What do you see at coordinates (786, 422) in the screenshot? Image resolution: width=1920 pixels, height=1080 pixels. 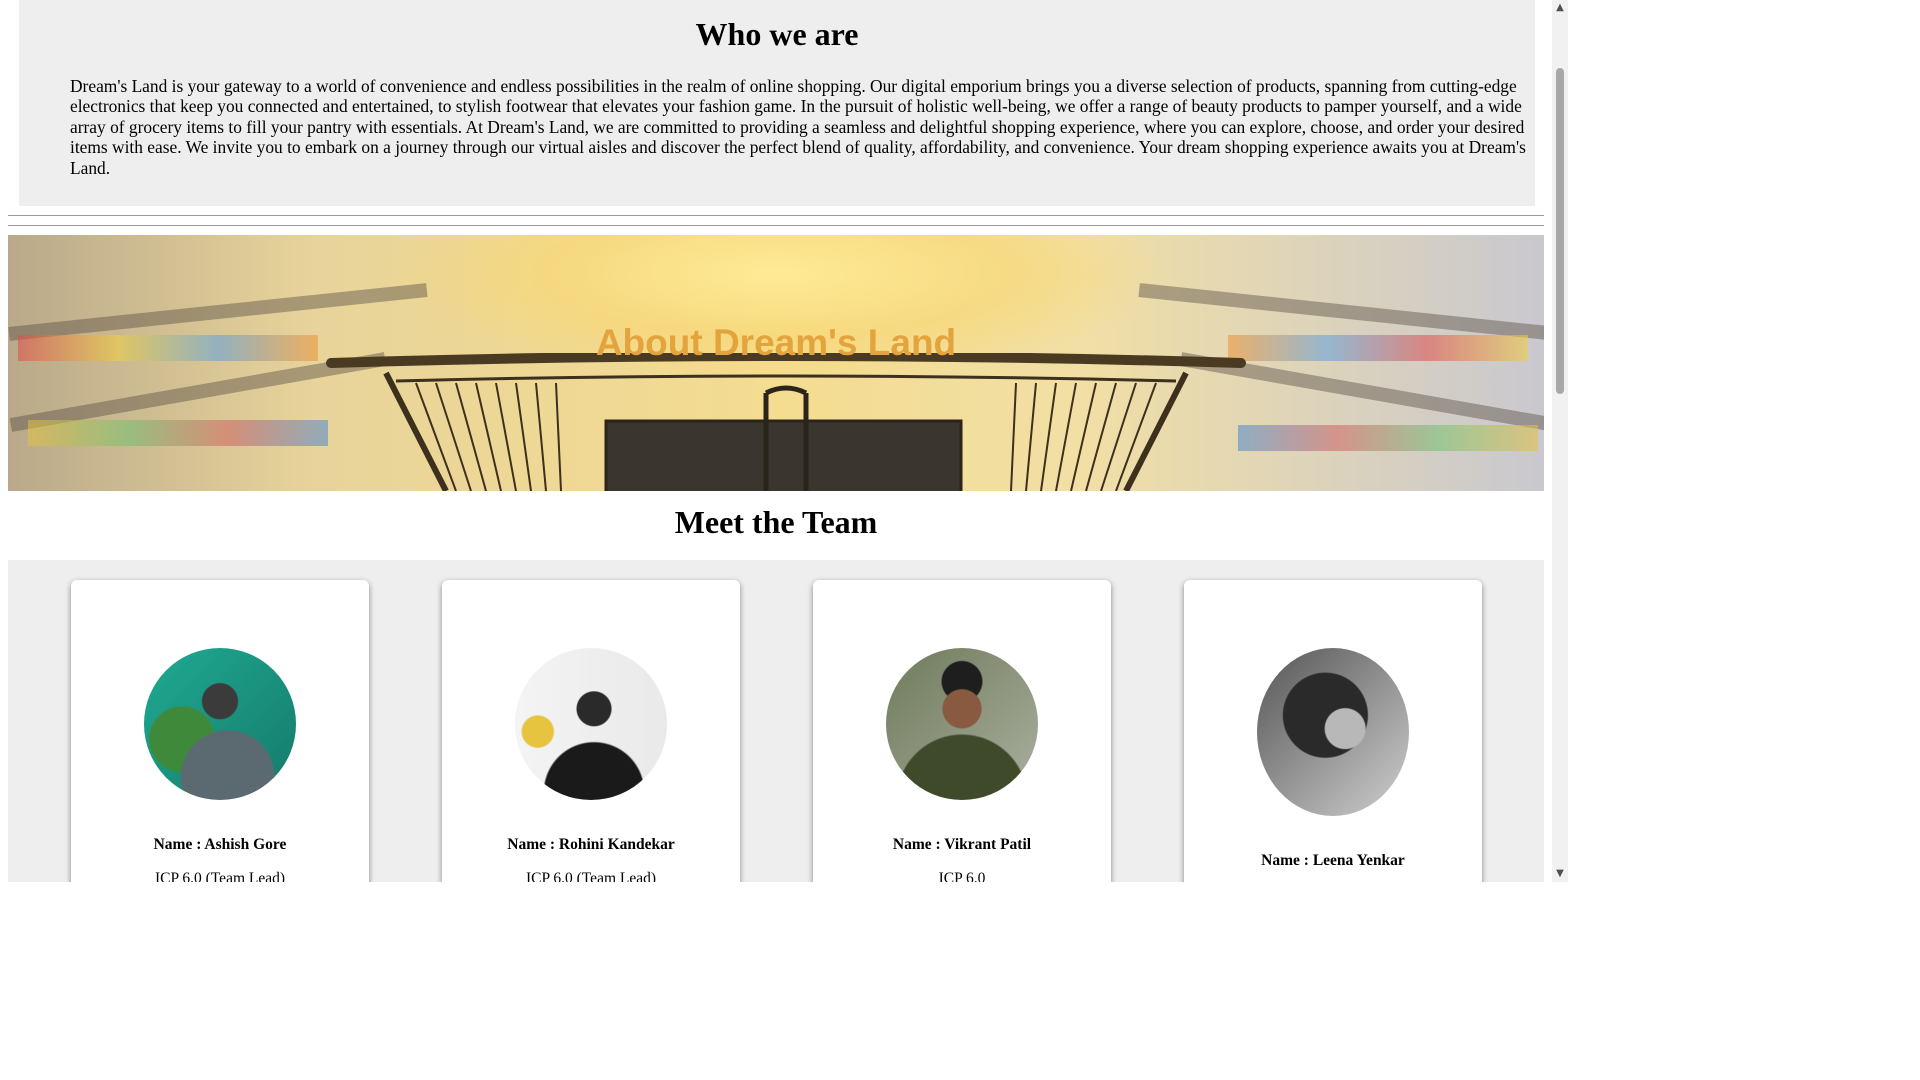 I see `shopping-cart-icon` at bounding box center [786, 422].